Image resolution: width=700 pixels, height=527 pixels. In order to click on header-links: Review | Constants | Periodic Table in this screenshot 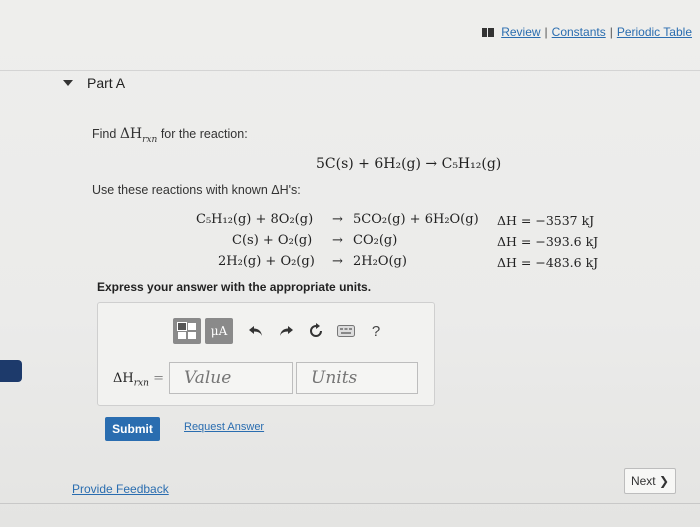, I will do `click(587, 32)`.